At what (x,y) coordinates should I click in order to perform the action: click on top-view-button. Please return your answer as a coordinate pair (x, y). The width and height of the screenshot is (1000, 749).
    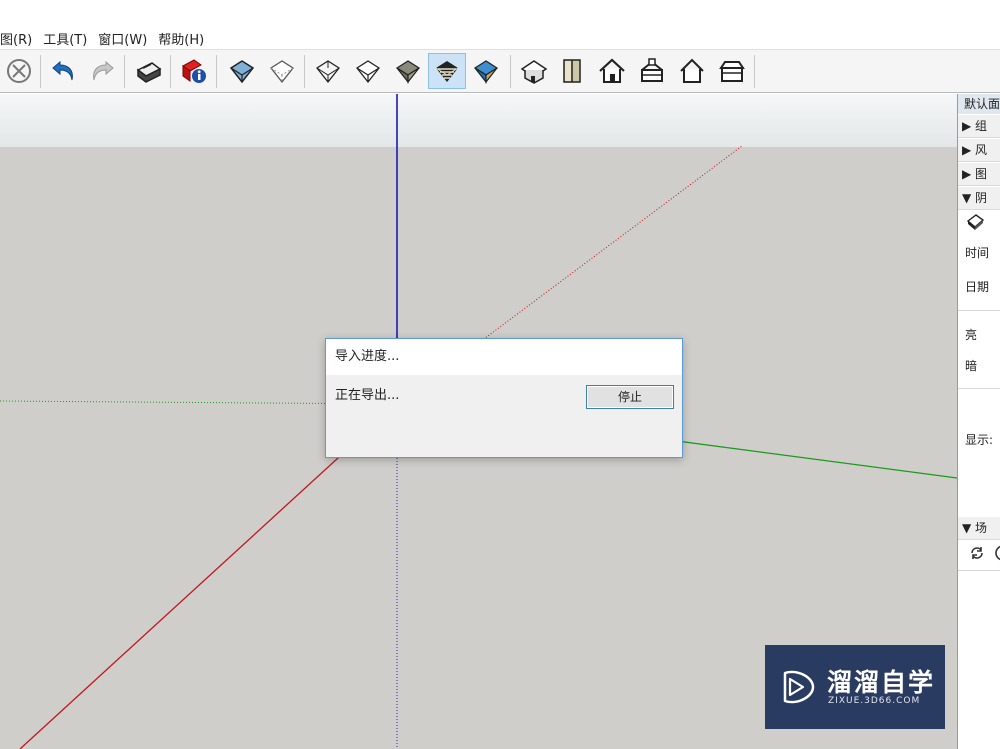
    Looking at the image, I should click on (572, 71).